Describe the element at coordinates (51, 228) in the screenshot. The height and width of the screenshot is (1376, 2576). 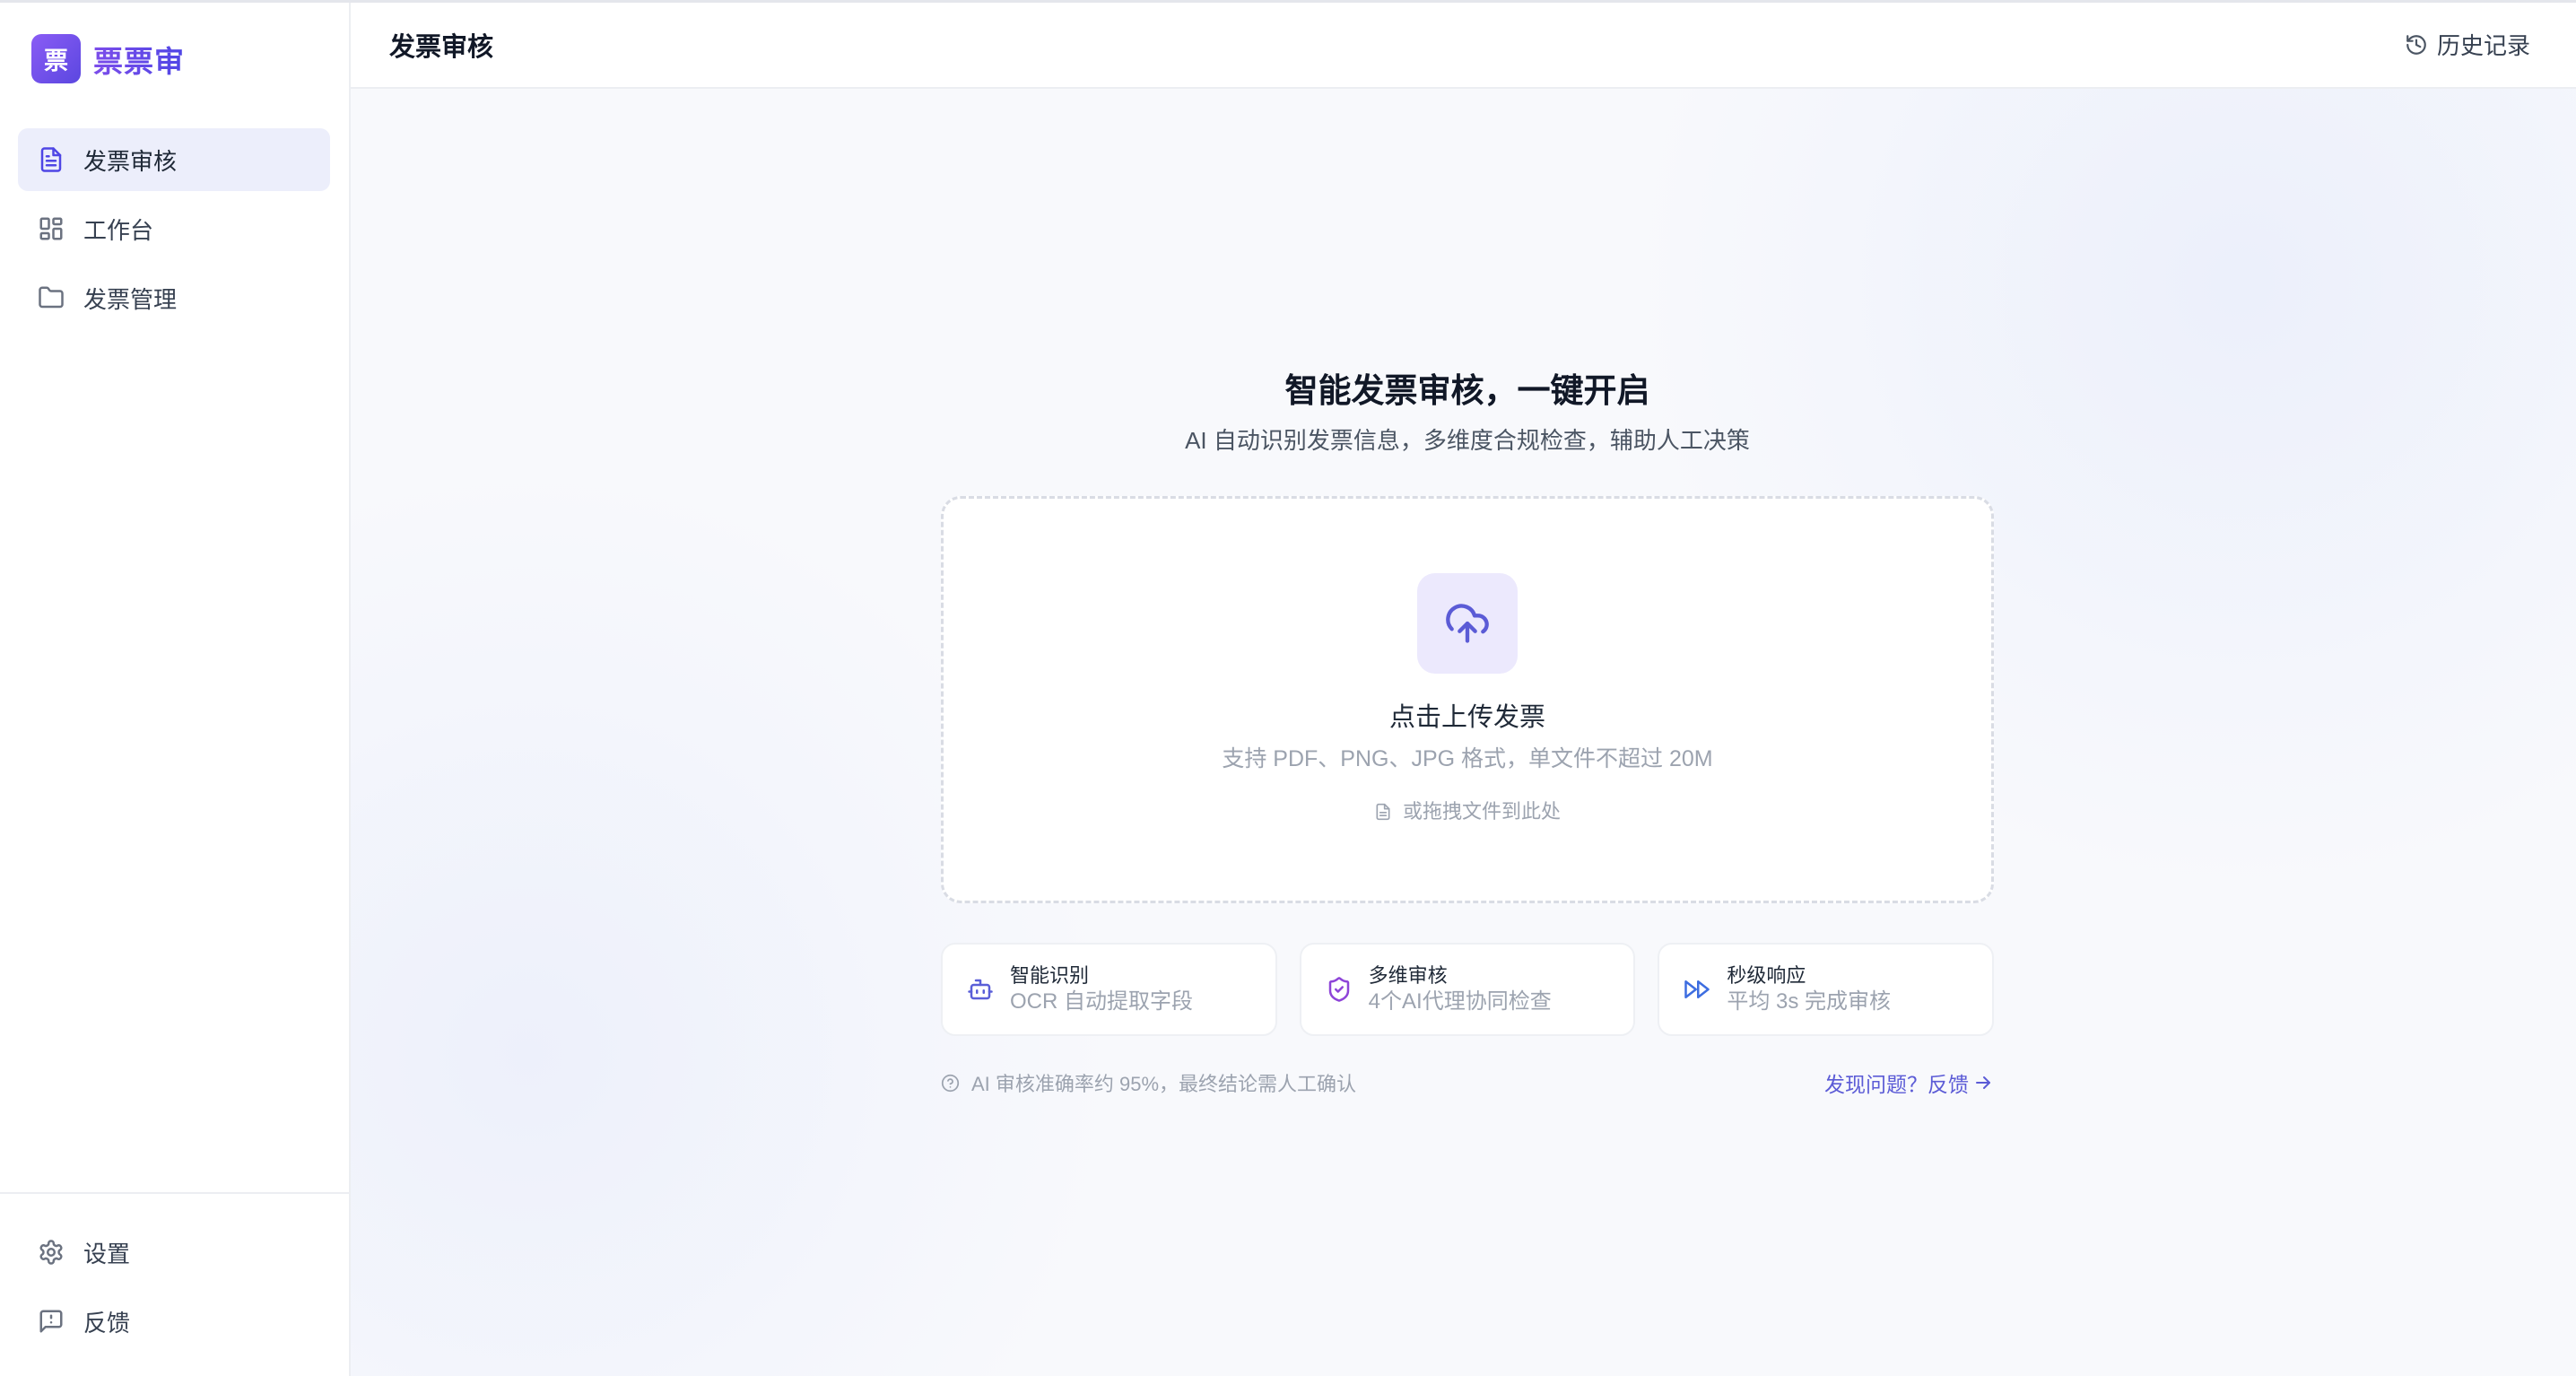
I see `grid-icon` at that location.